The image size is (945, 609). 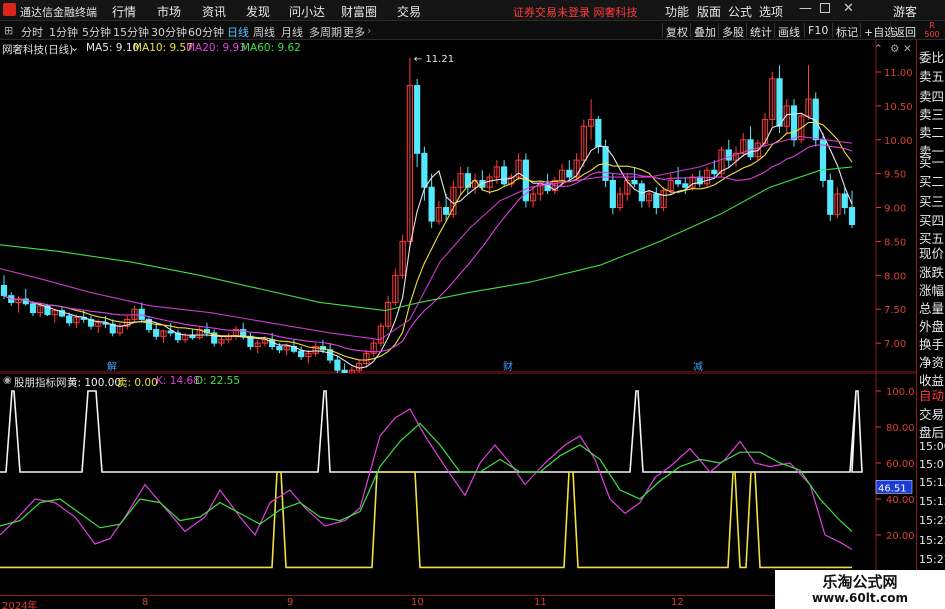 I want to click on button-diejia: 叠加, so click(x=704, y=31).